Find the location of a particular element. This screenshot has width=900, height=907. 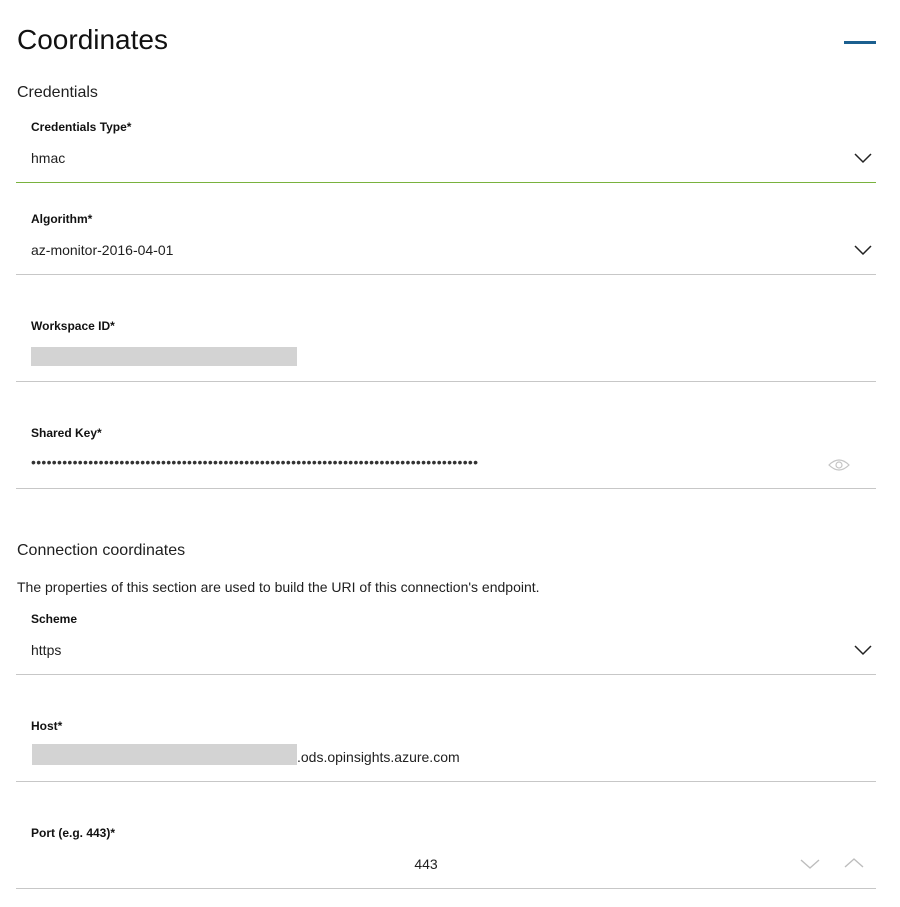

credentials-section-title: Credentials is located at coordinates (57, 92).